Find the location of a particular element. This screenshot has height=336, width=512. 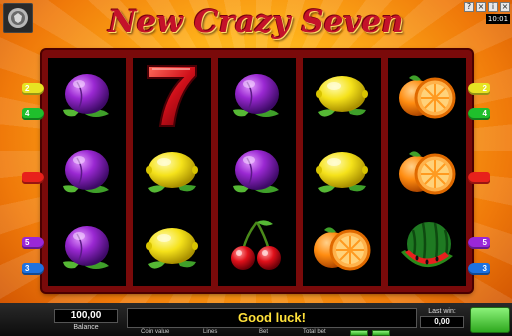

line-marker-left: 5 is located at coordinates (33, 243).